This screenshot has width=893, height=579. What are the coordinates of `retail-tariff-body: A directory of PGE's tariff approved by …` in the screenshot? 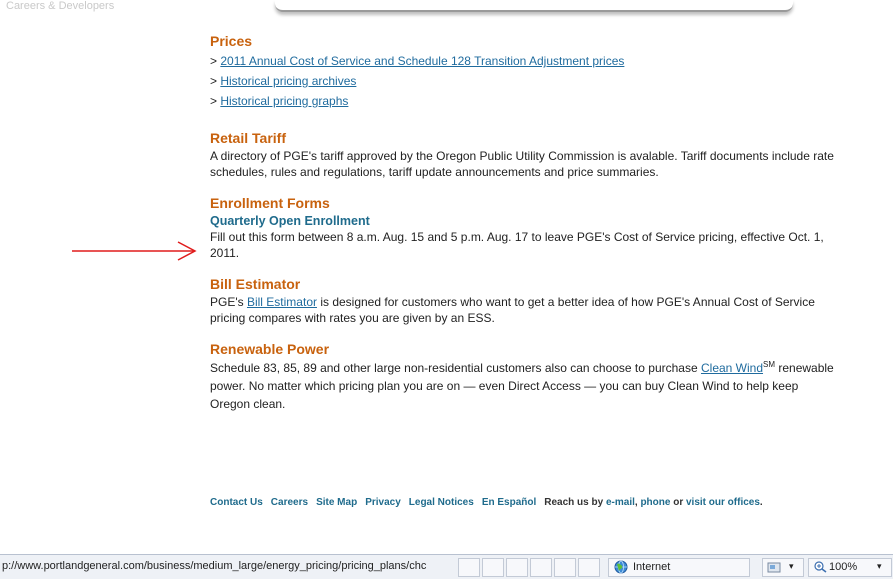 It's located at (522, 164).